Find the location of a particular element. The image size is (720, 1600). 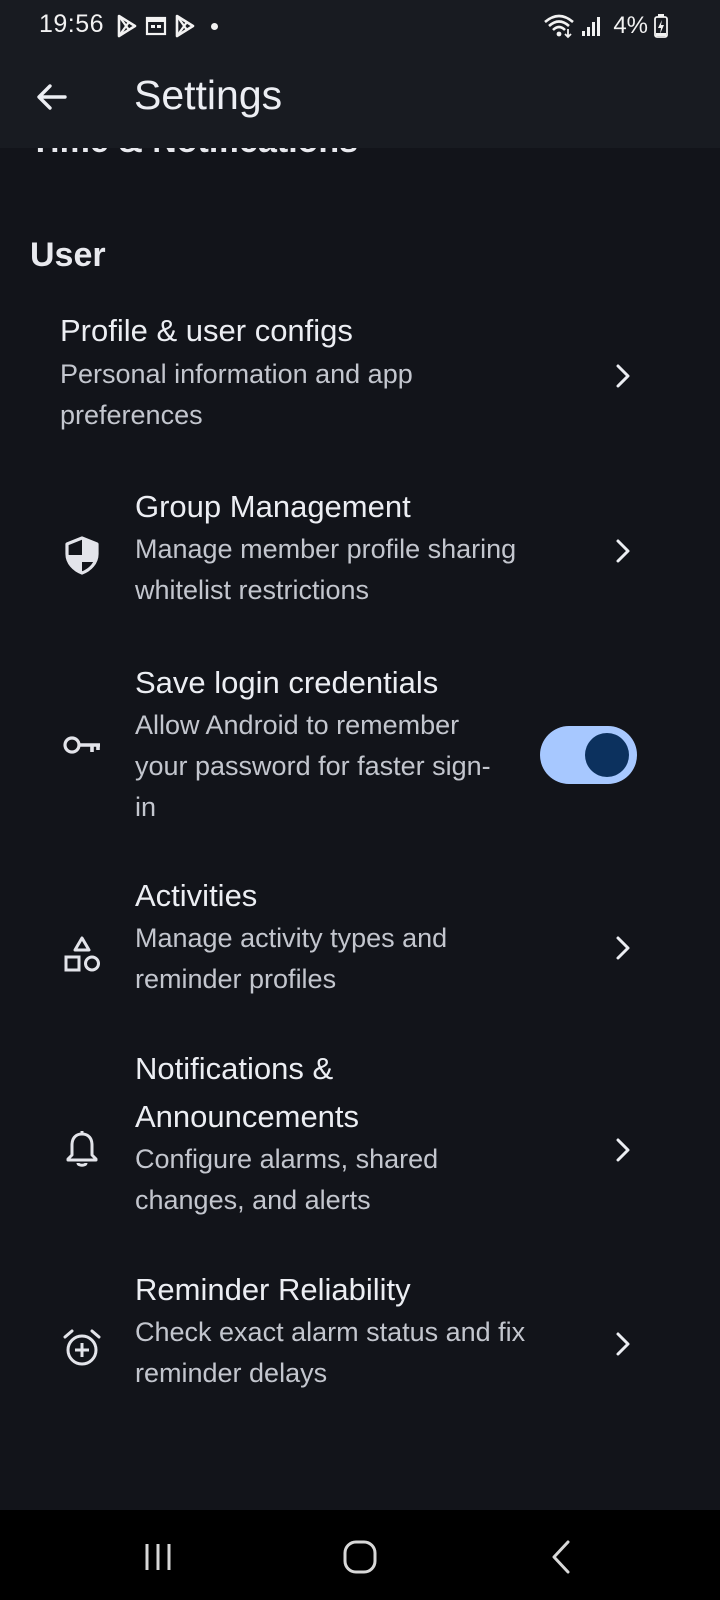

battery-percent: 4% is located at coordinates (630, 25).